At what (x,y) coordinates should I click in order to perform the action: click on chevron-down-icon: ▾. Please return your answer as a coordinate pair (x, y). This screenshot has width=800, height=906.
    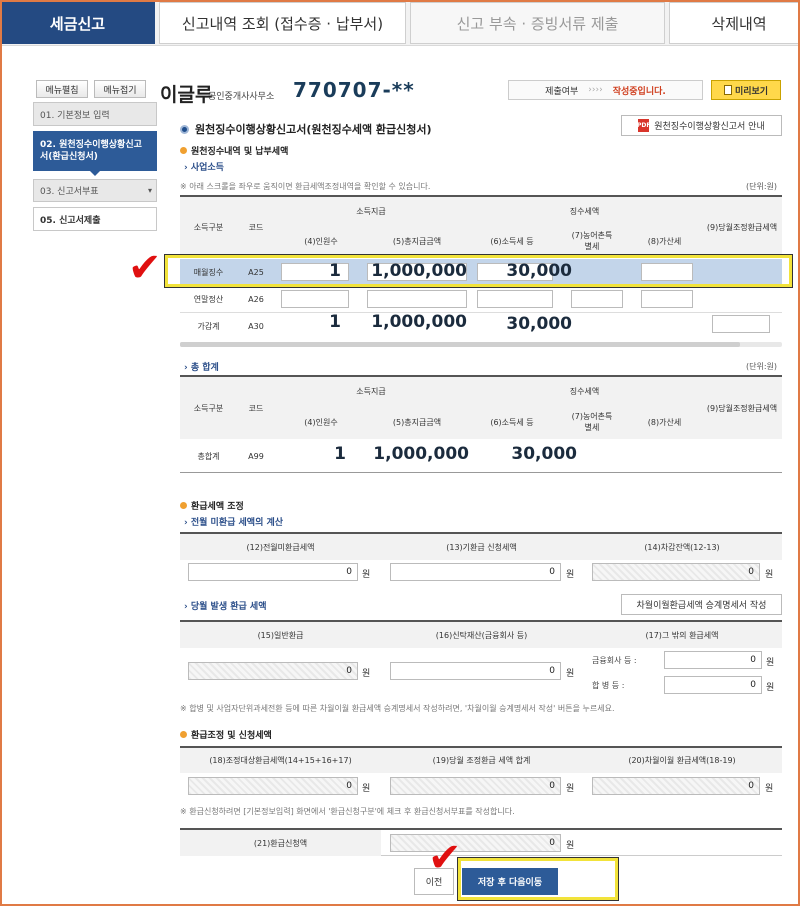
    Looking at the image, I should click on (149, 190).